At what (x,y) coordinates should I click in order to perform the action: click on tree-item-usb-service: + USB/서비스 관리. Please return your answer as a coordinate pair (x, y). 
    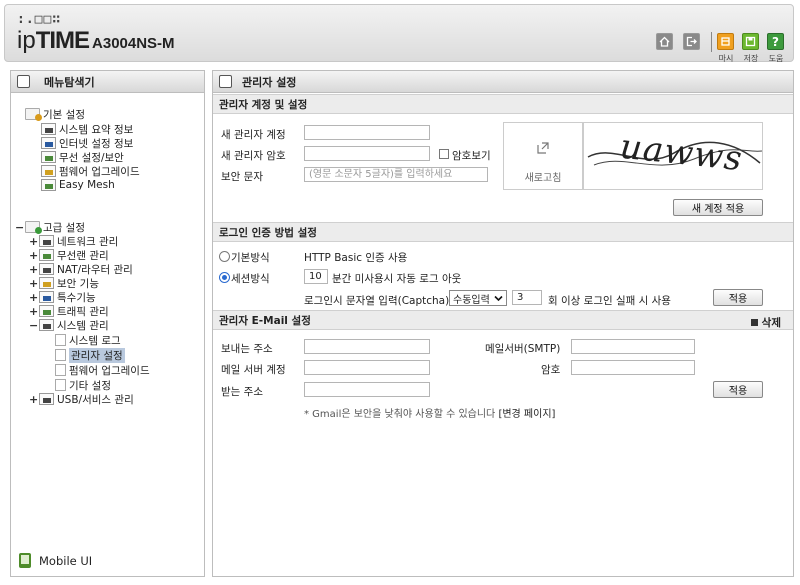
    Looking at the image, I should click on (81, 399).